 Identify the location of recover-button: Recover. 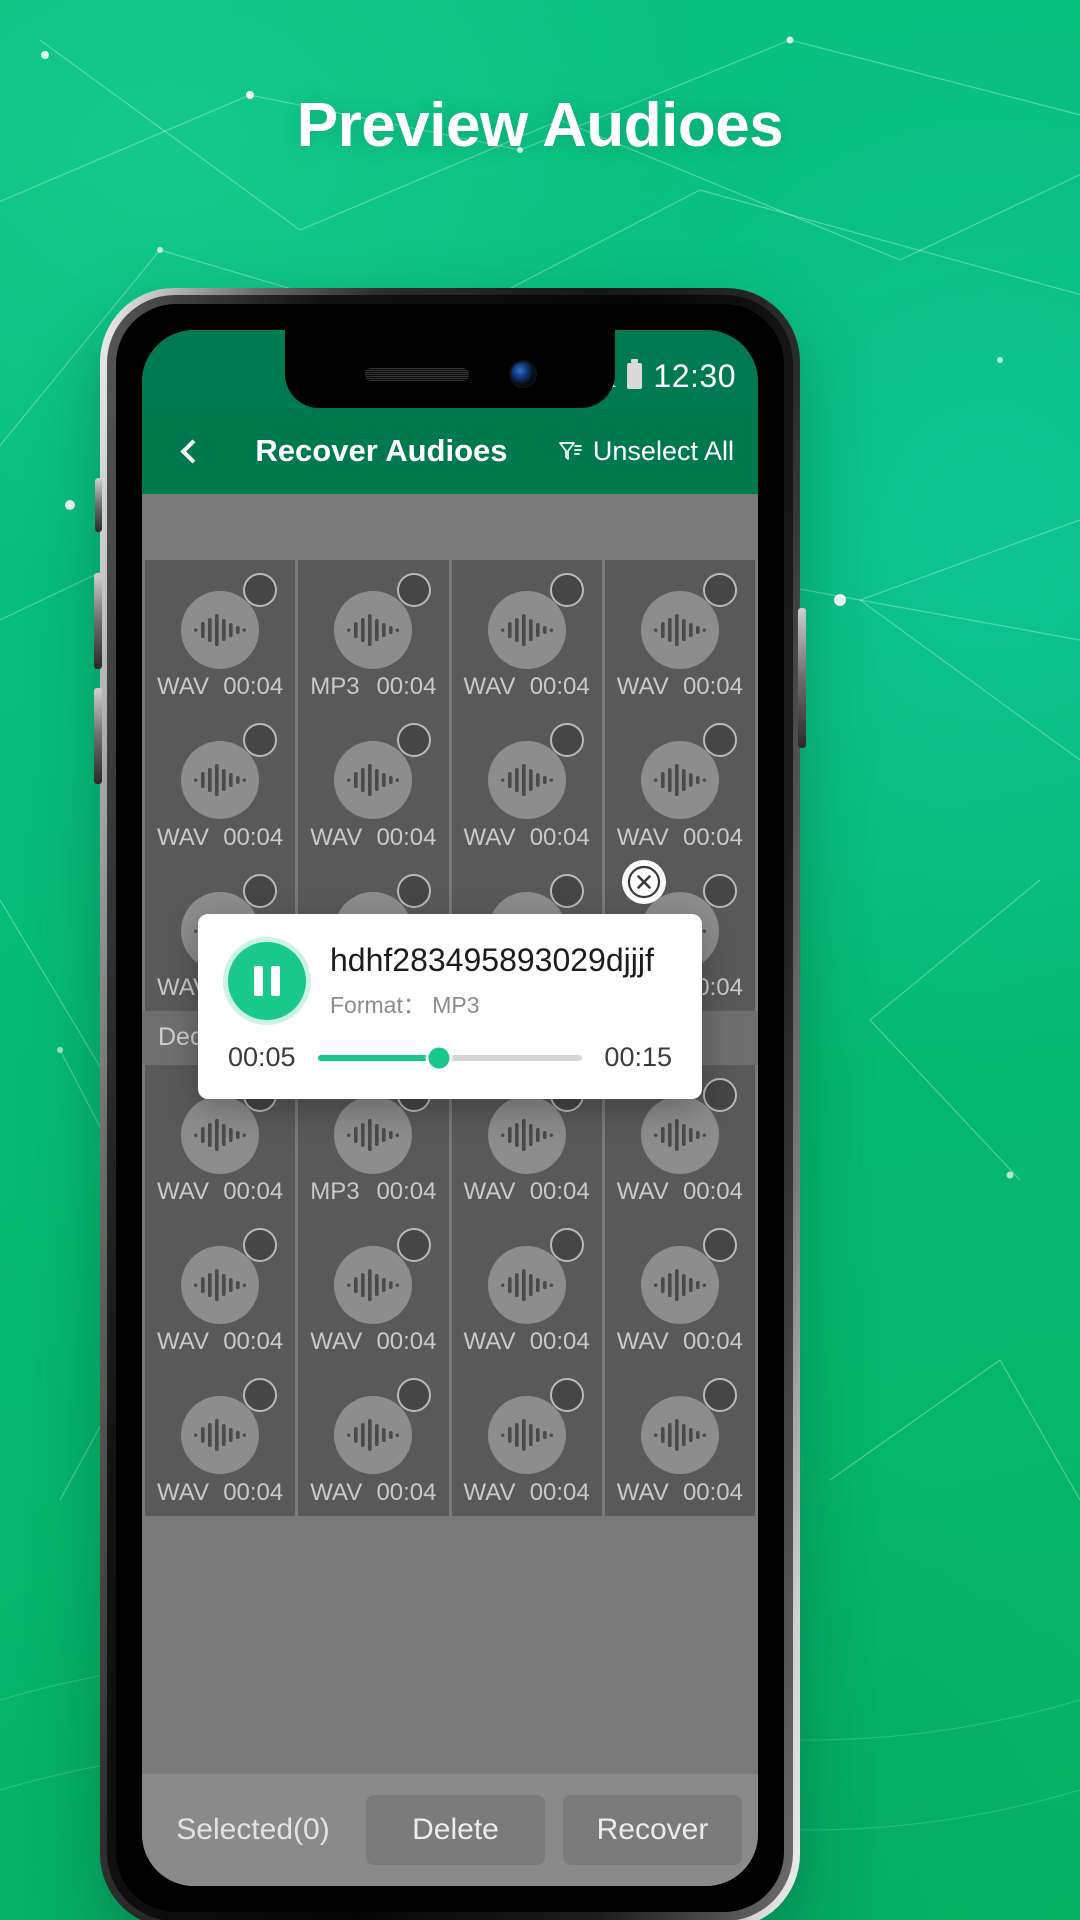
(652, 1830).